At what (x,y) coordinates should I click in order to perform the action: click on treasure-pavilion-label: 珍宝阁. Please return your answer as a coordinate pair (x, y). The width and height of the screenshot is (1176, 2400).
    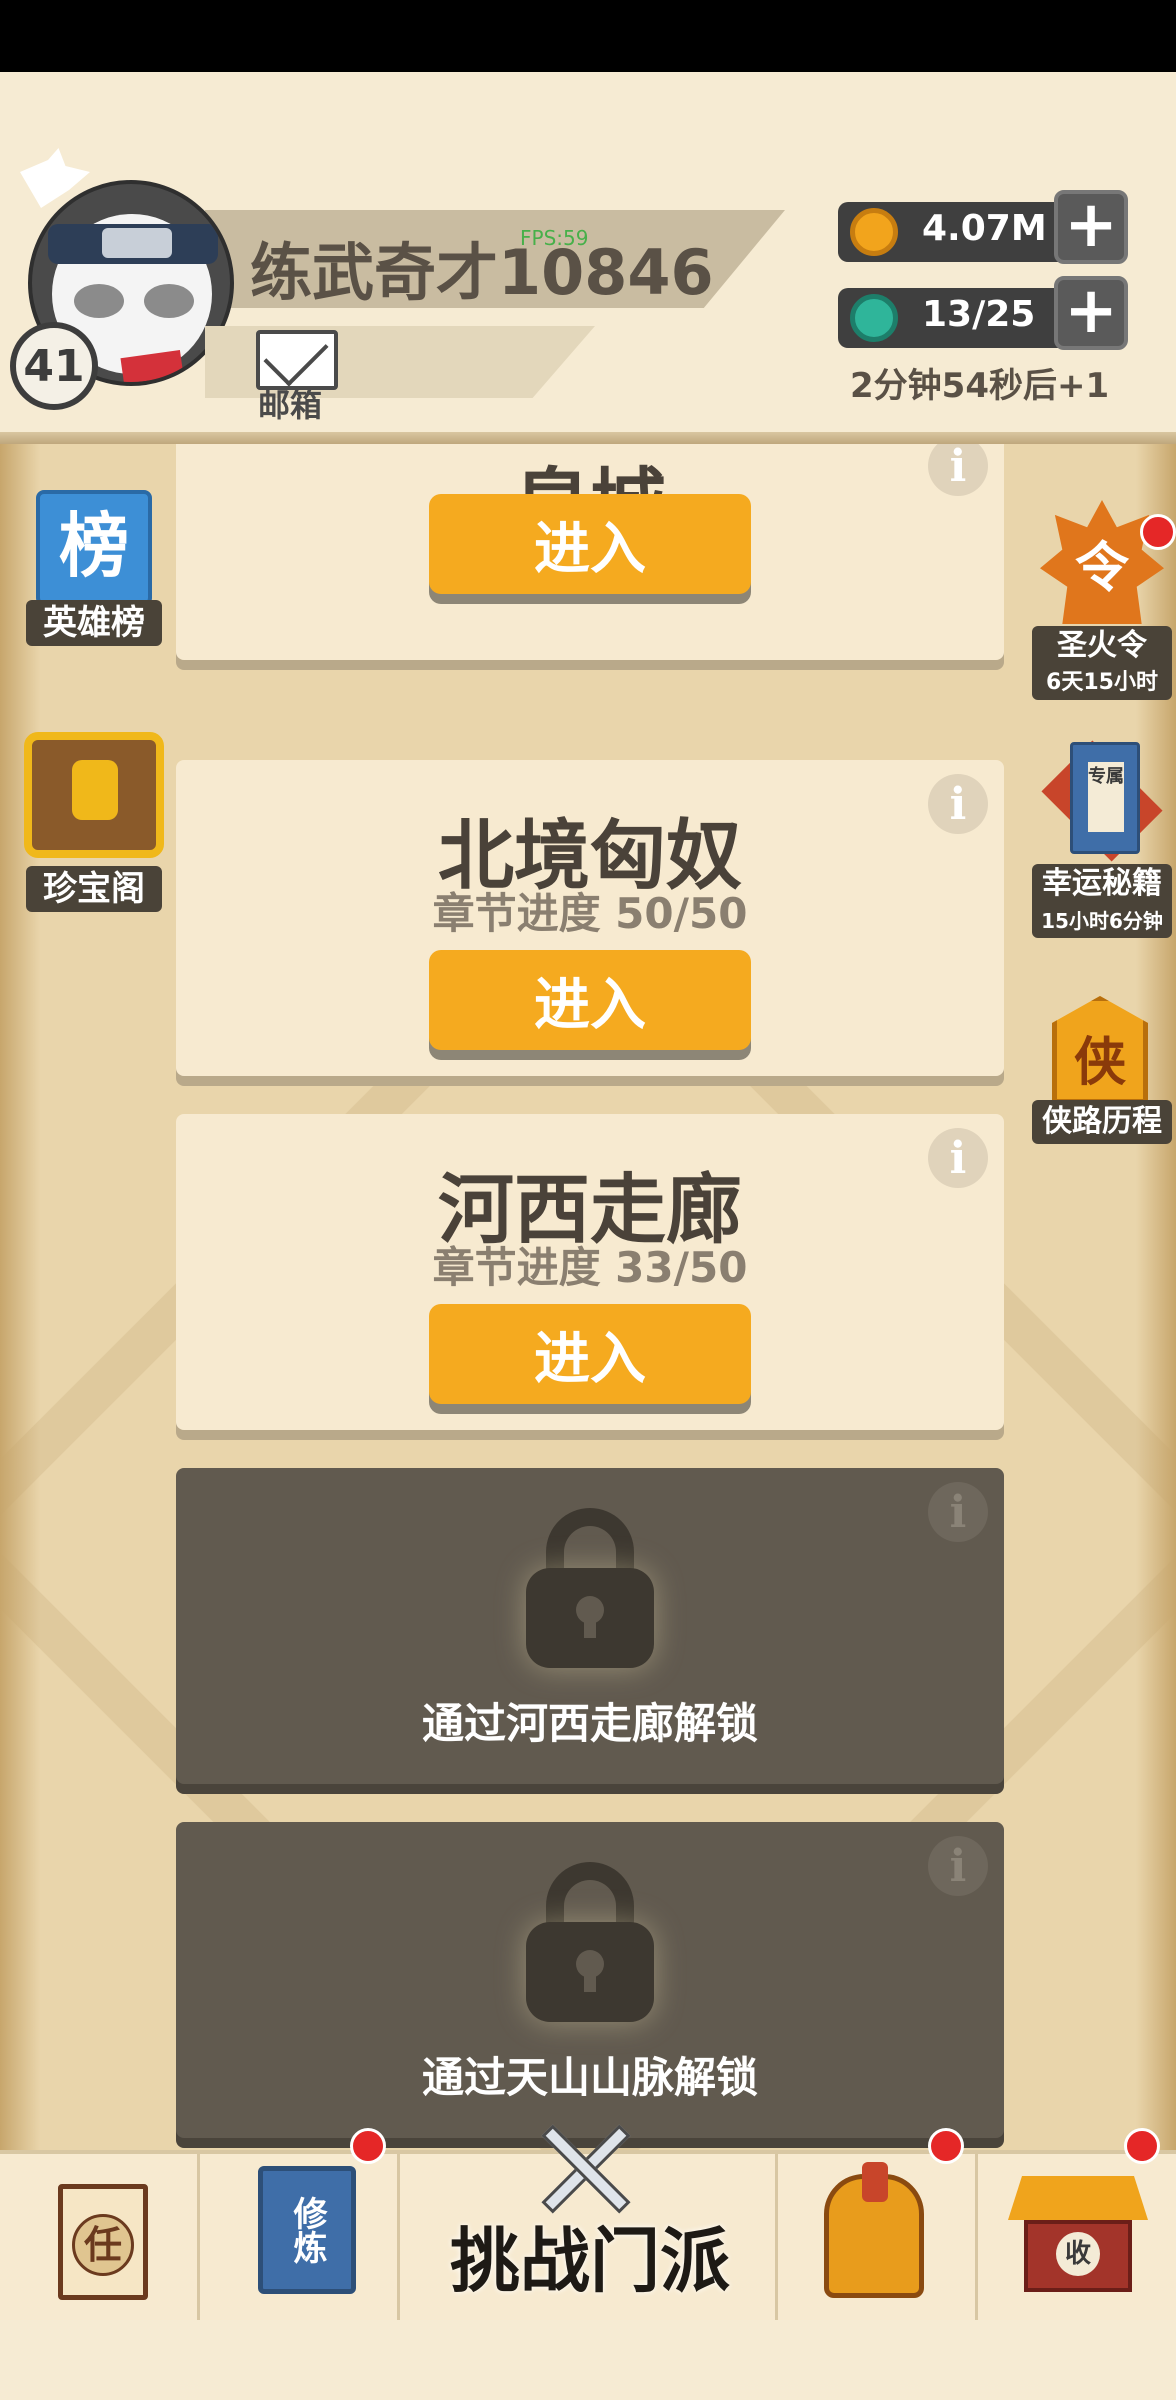
    Looking at the image, I should click on (94, 889).